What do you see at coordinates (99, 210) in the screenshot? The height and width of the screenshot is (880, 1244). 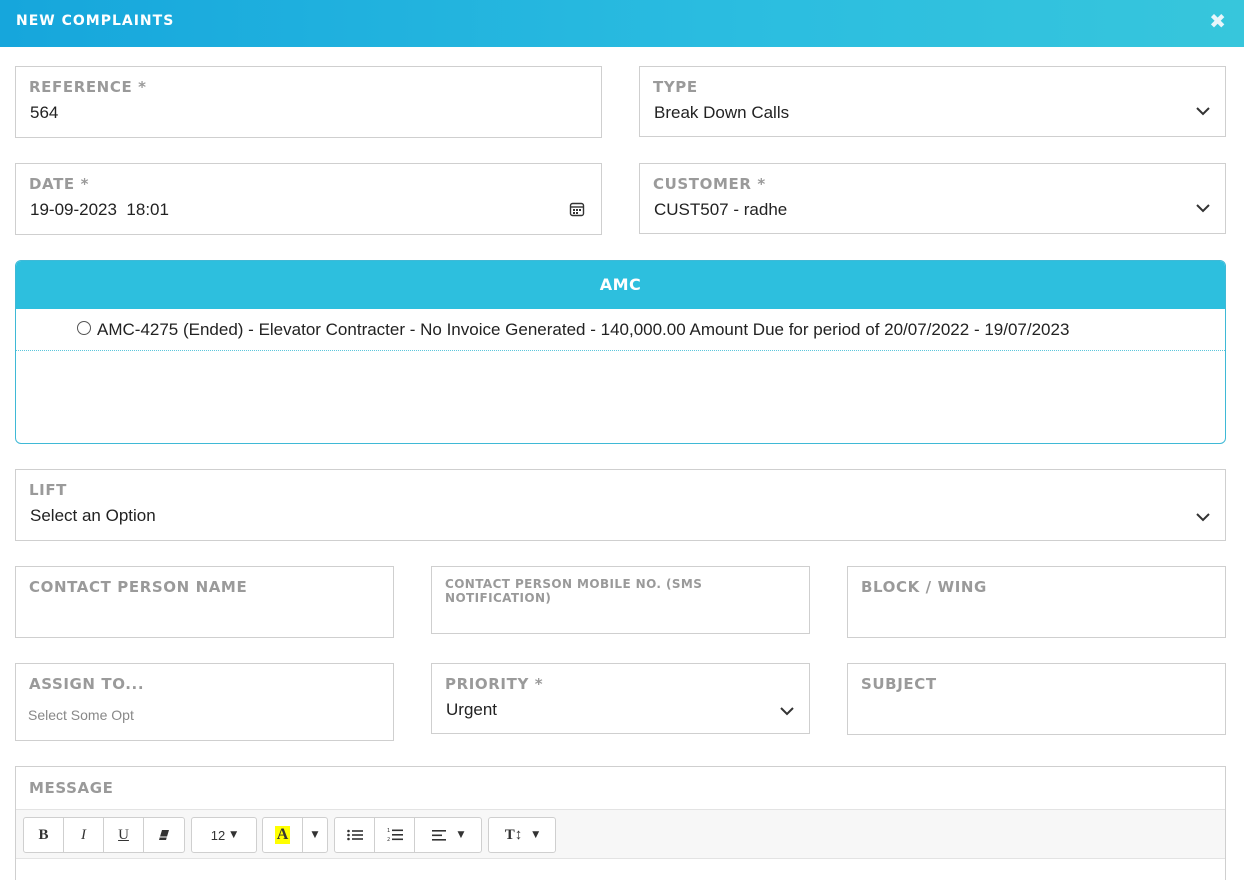 I see `date-input: 19-09-2023 18:01` at bounding box center [99, 210].